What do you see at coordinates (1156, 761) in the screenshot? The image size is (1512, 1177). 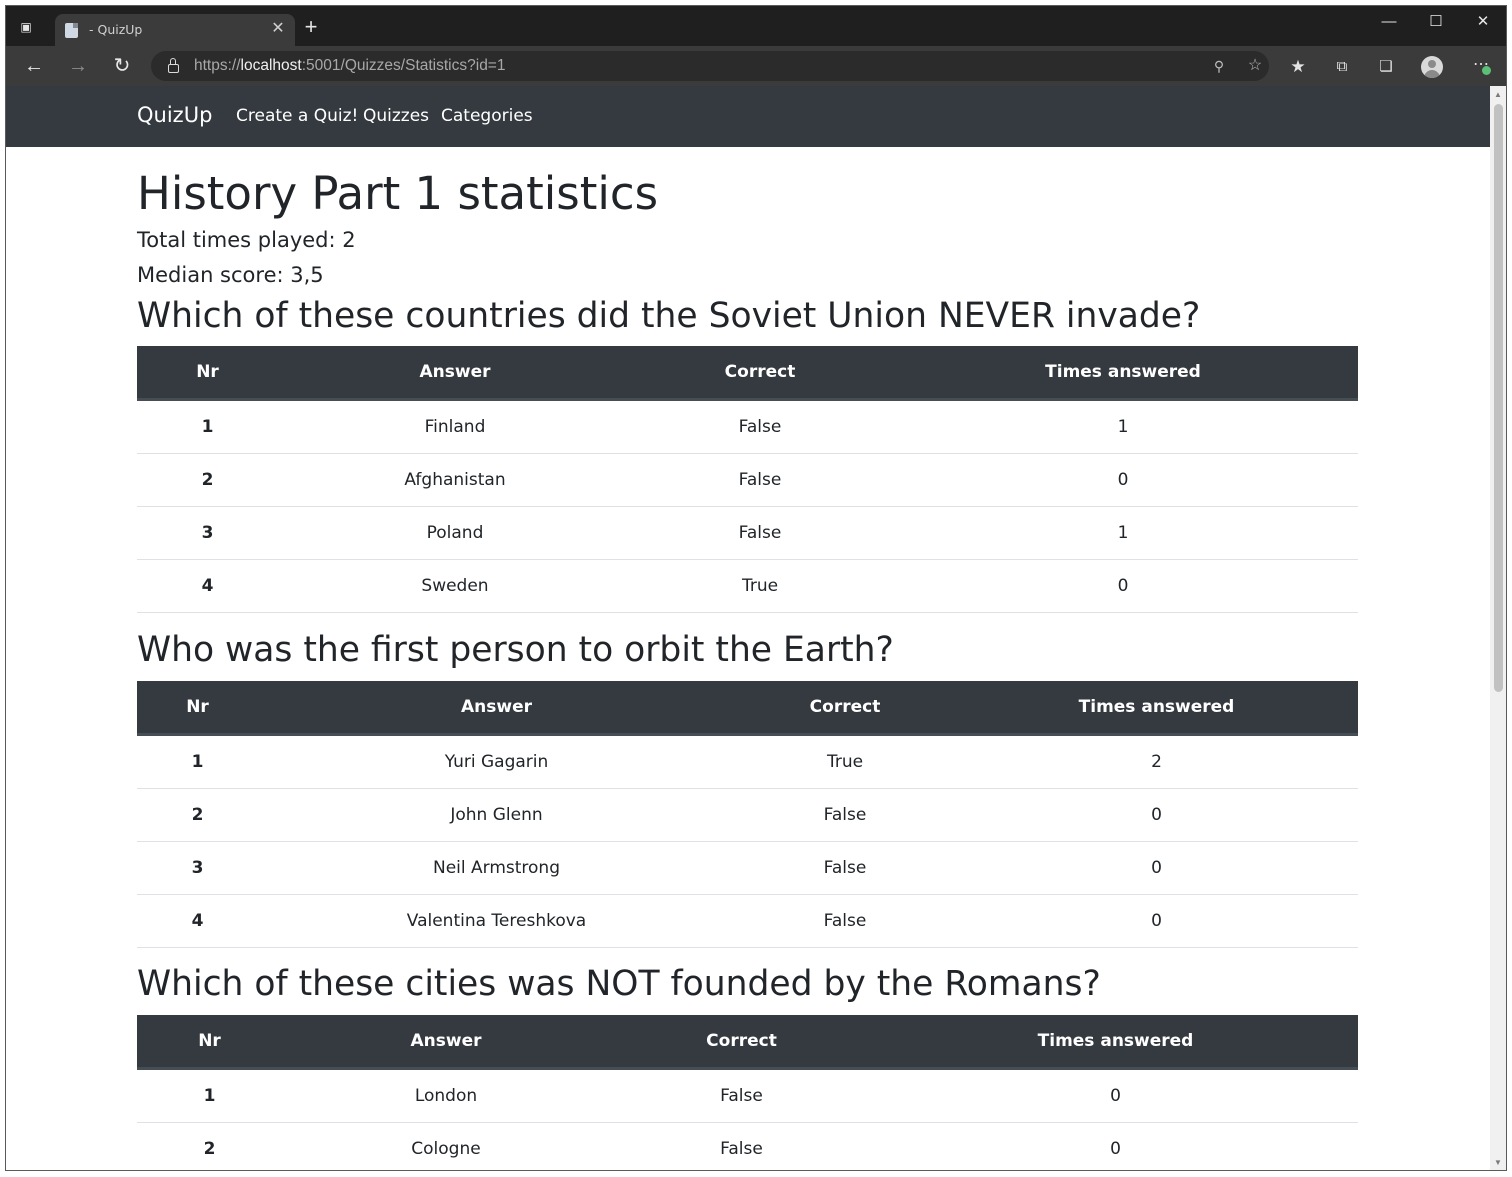 I see `cell-times-answered: 2` at bounding box center [1156, 761].